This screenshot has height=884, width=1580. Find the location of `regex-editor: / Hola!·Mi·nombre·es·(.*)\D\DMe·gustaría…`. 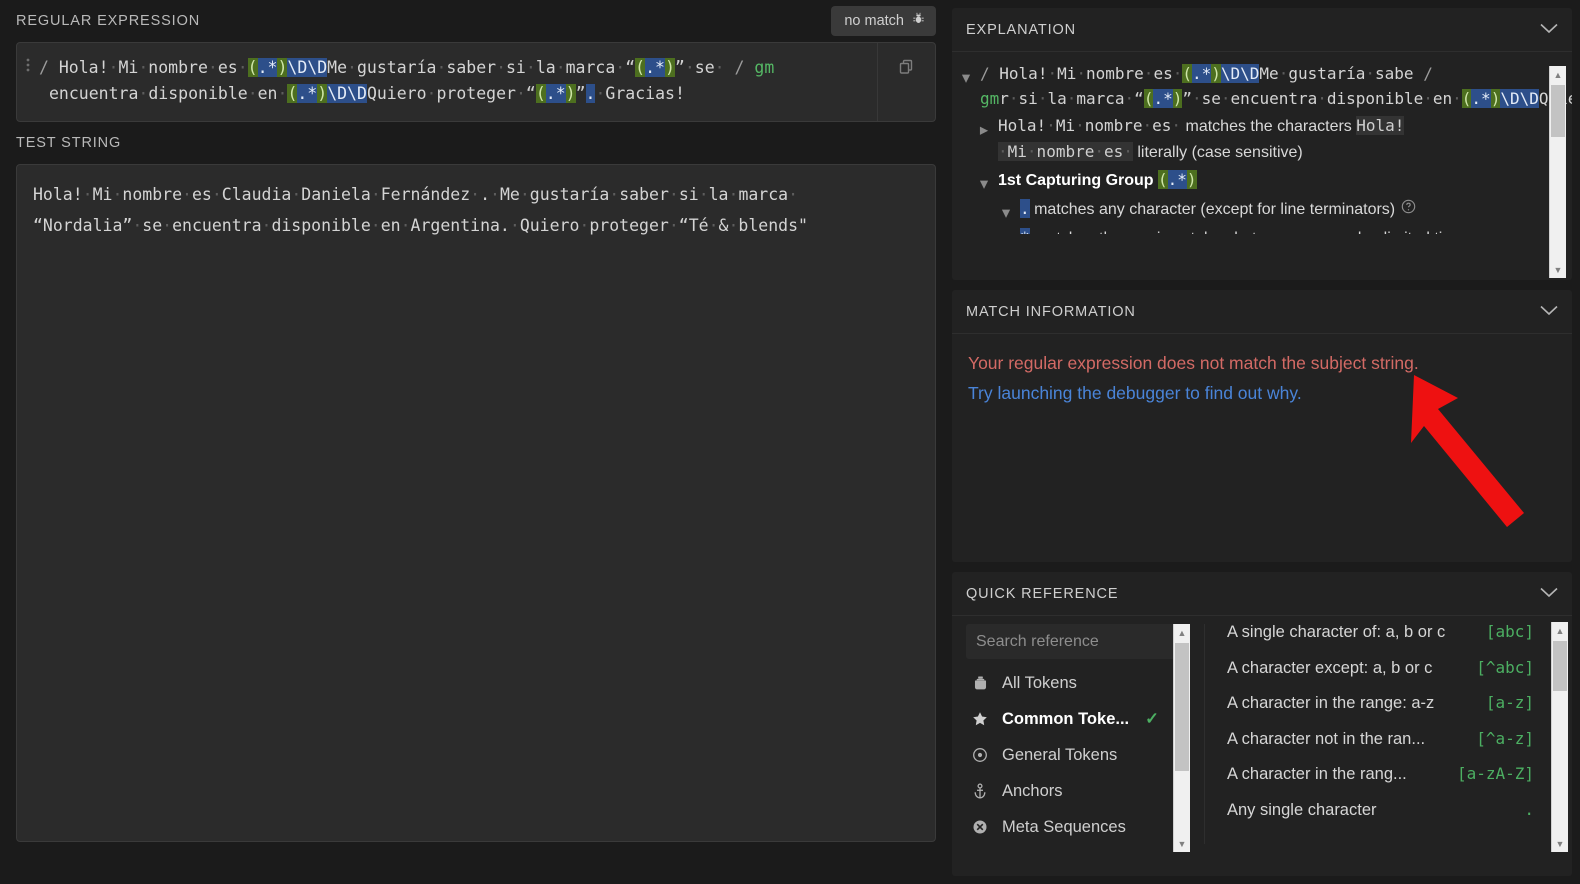

regex-editor: / Hola!·Mi·nombre·es·(.*)\D\DMe·gustaría… is located at coordinates (476, 82).